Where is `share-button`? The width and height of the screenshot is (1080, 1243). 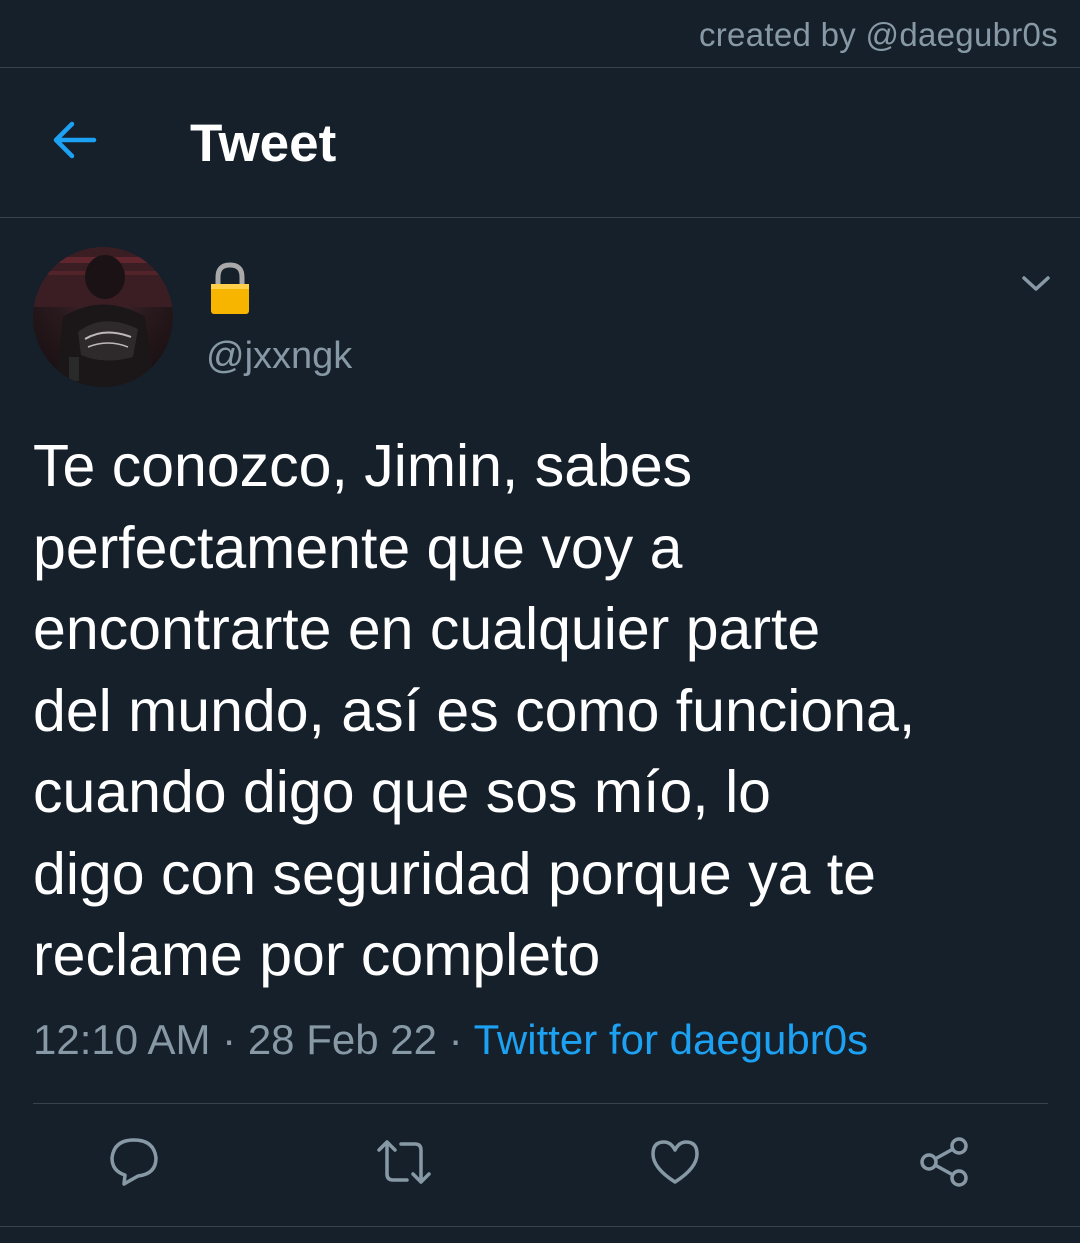 share-button is located at coordinates (945, 1164).